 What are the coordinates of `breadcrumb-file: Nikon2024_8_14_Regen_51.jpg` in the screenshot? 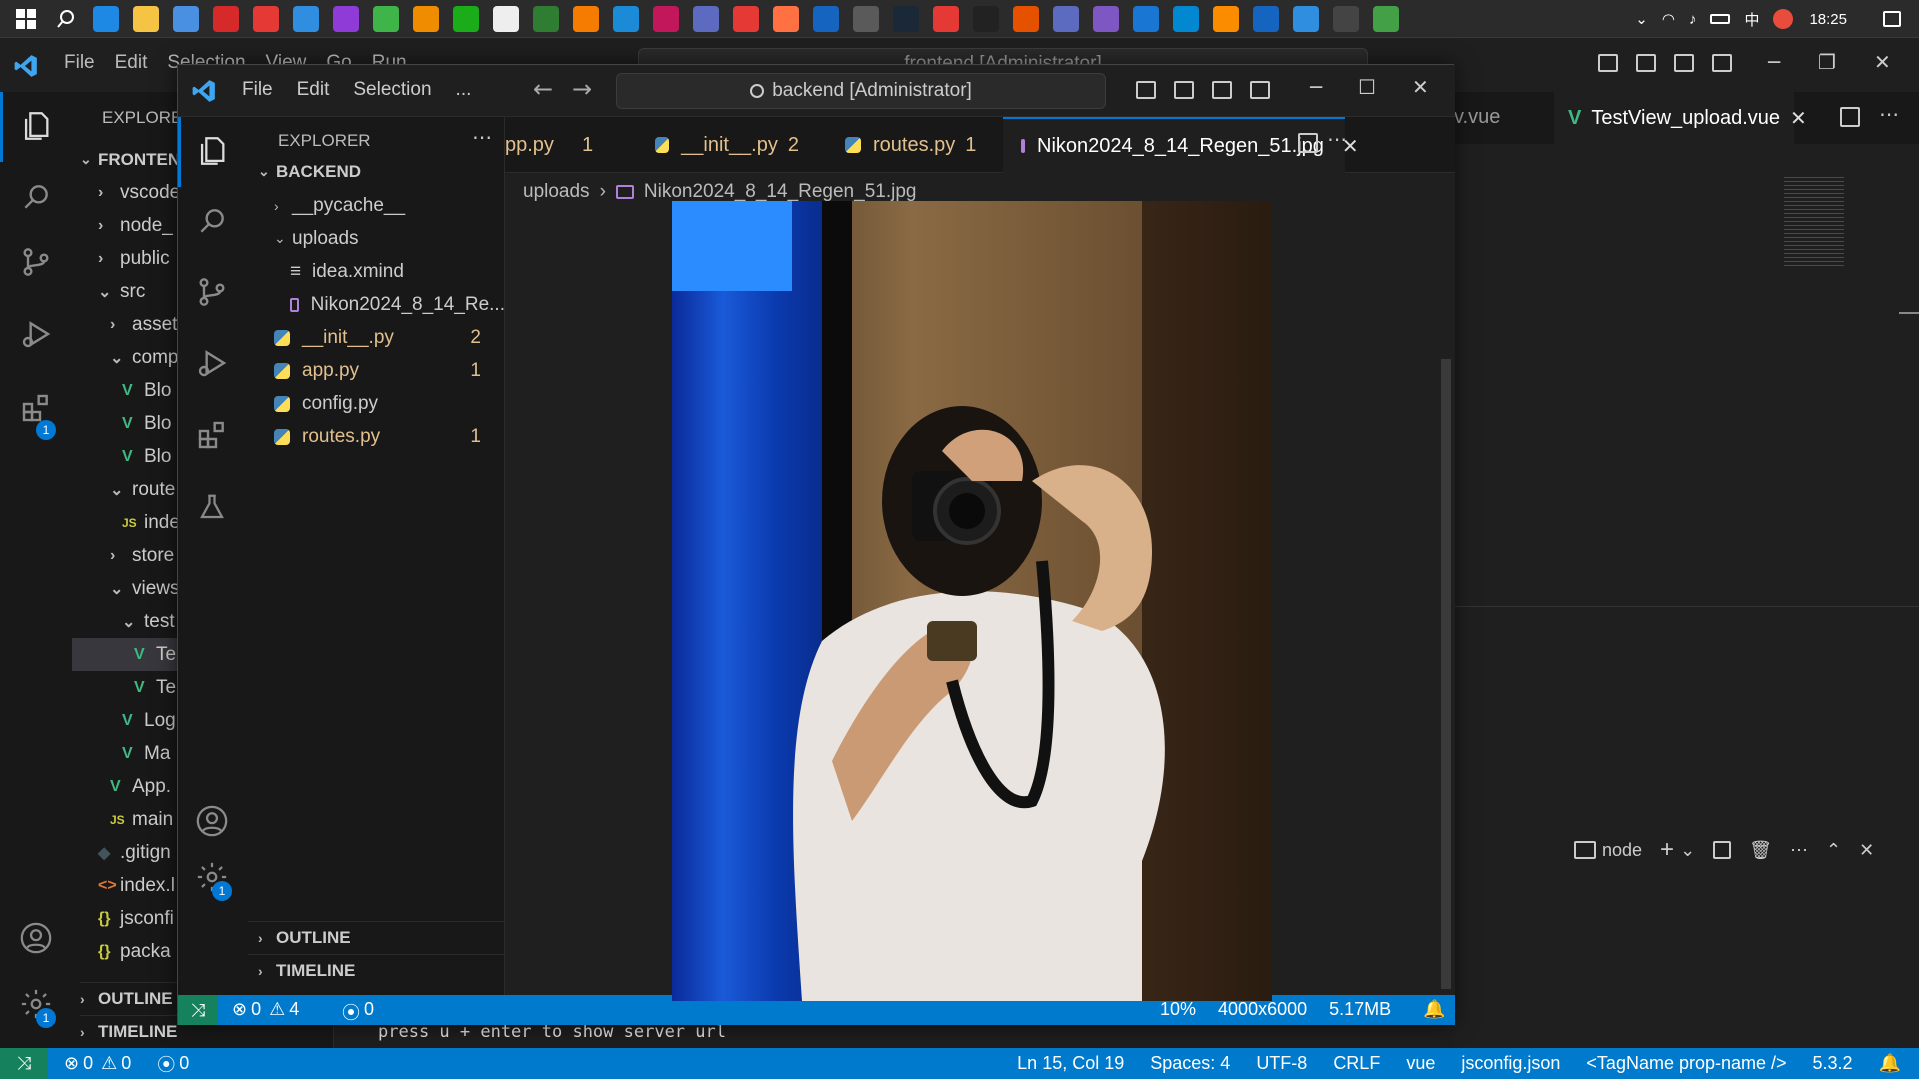 It's located at (780, 192).